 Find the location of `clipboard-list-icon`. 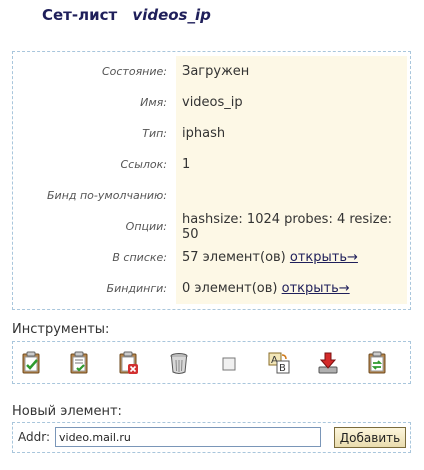

clipboard-list-icon is located at coordinates (80, 363).